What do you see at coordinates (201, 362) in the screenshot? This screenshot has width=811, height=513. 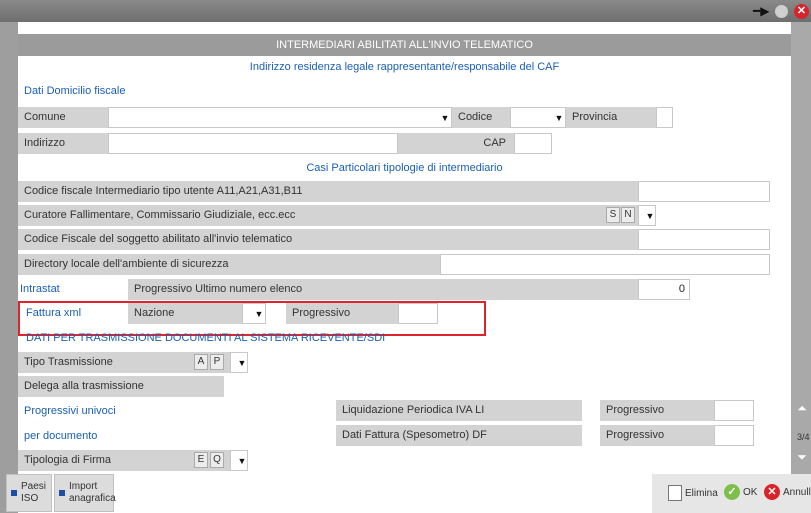 I see `tipo-trasmissione-option-a: A` at bounding box center [201, 362].